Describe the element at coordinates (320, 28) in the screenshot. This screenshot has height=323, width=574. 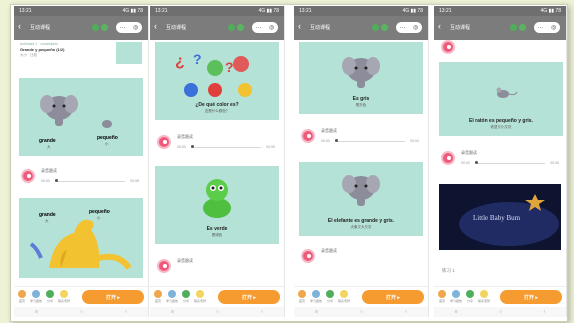
I see `app-title: 互动课程` at that location.